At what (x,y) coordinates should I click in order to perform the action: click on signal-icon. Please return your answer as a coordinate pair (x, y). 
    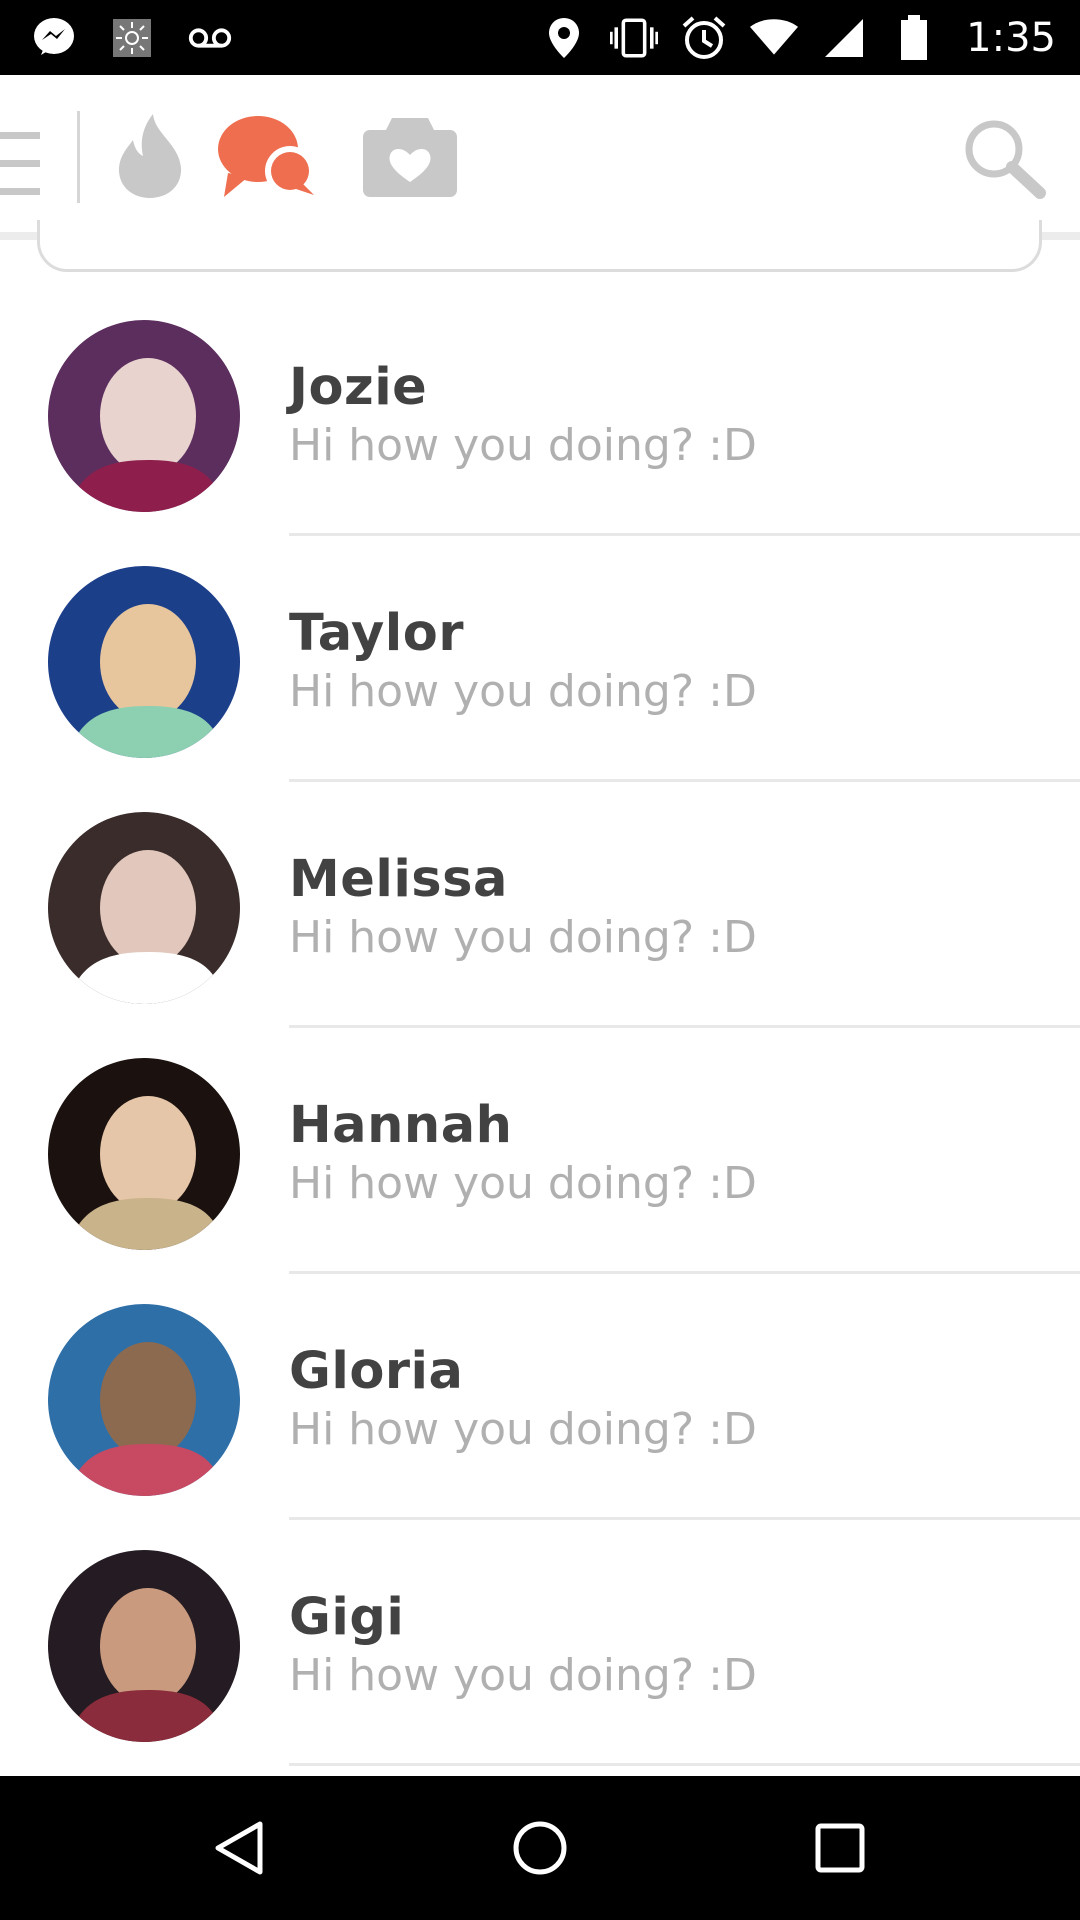
    Looking at the image, I should click on (844, 38).